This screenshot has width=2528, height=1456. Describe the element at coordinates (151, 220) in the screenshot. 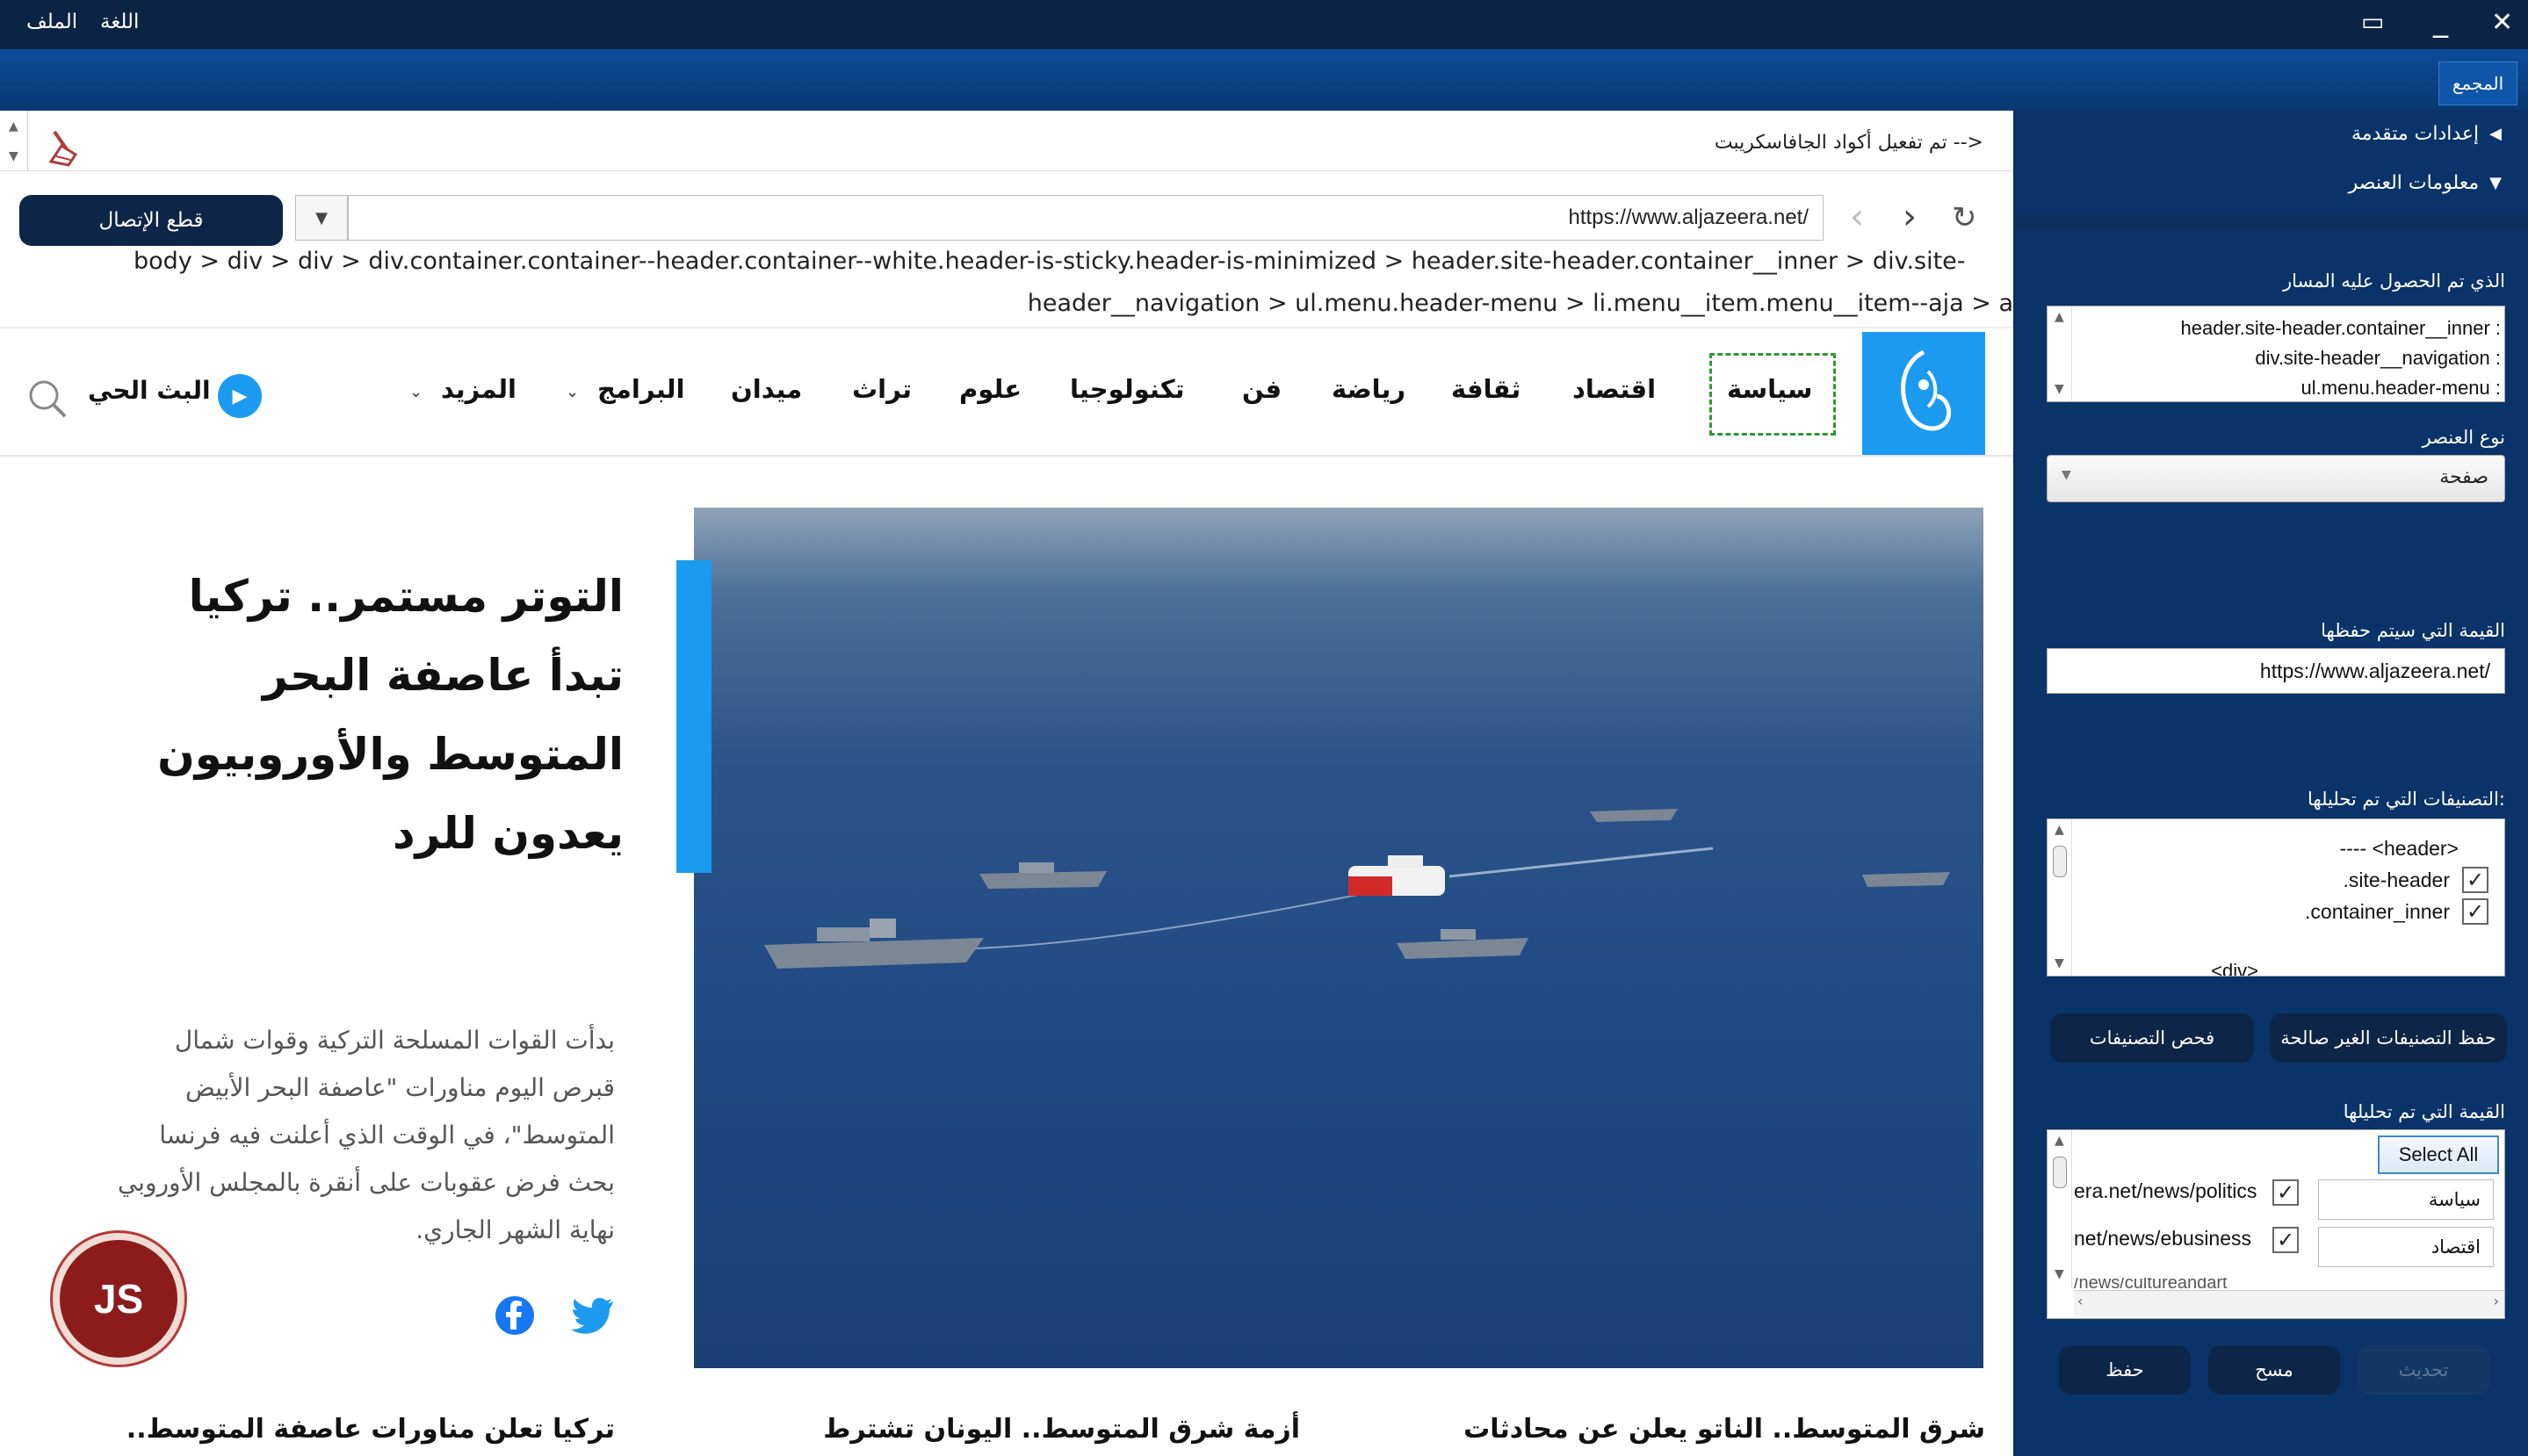

I see `disconnect-button: قطع الإتصال` at that location.